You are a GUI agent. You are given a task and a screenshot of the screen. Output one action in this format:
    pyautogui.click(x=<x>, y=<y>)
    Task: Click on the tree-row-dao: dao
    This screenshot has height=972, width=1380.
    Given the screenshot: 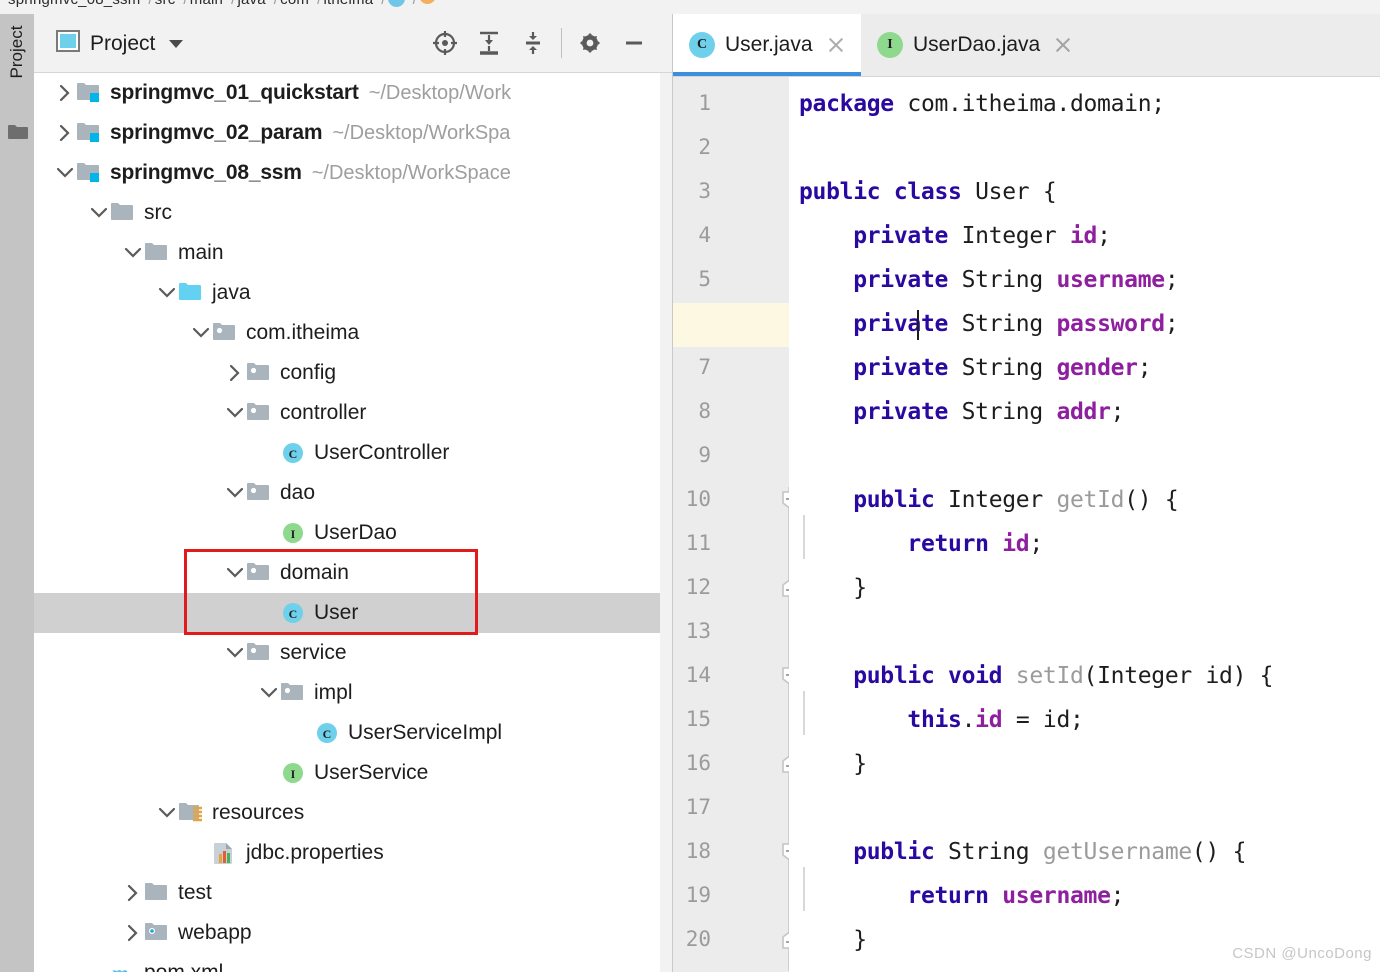 What is the action you would take?
    pyautogui.click(x=353, y=493)
    